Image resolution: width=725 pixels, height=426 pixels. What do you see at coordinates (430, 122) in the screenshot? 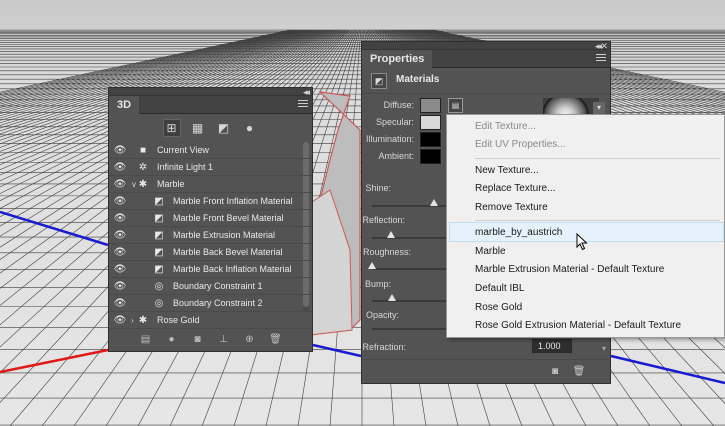
I see `specular-color-swatch` at bounding box center [430, 122].